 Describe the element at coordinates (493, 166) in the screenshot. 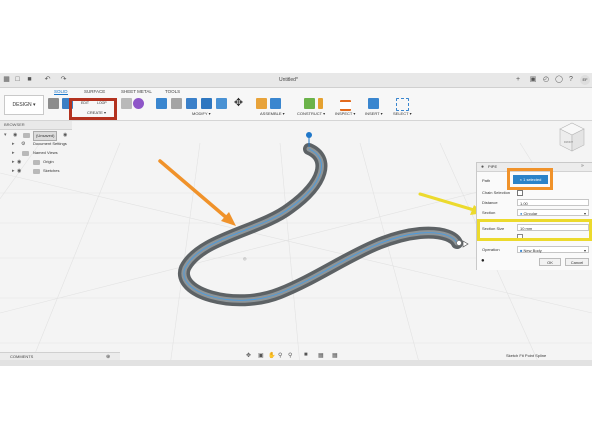

I see `pipe-dialog-title: PIPE` at that location.